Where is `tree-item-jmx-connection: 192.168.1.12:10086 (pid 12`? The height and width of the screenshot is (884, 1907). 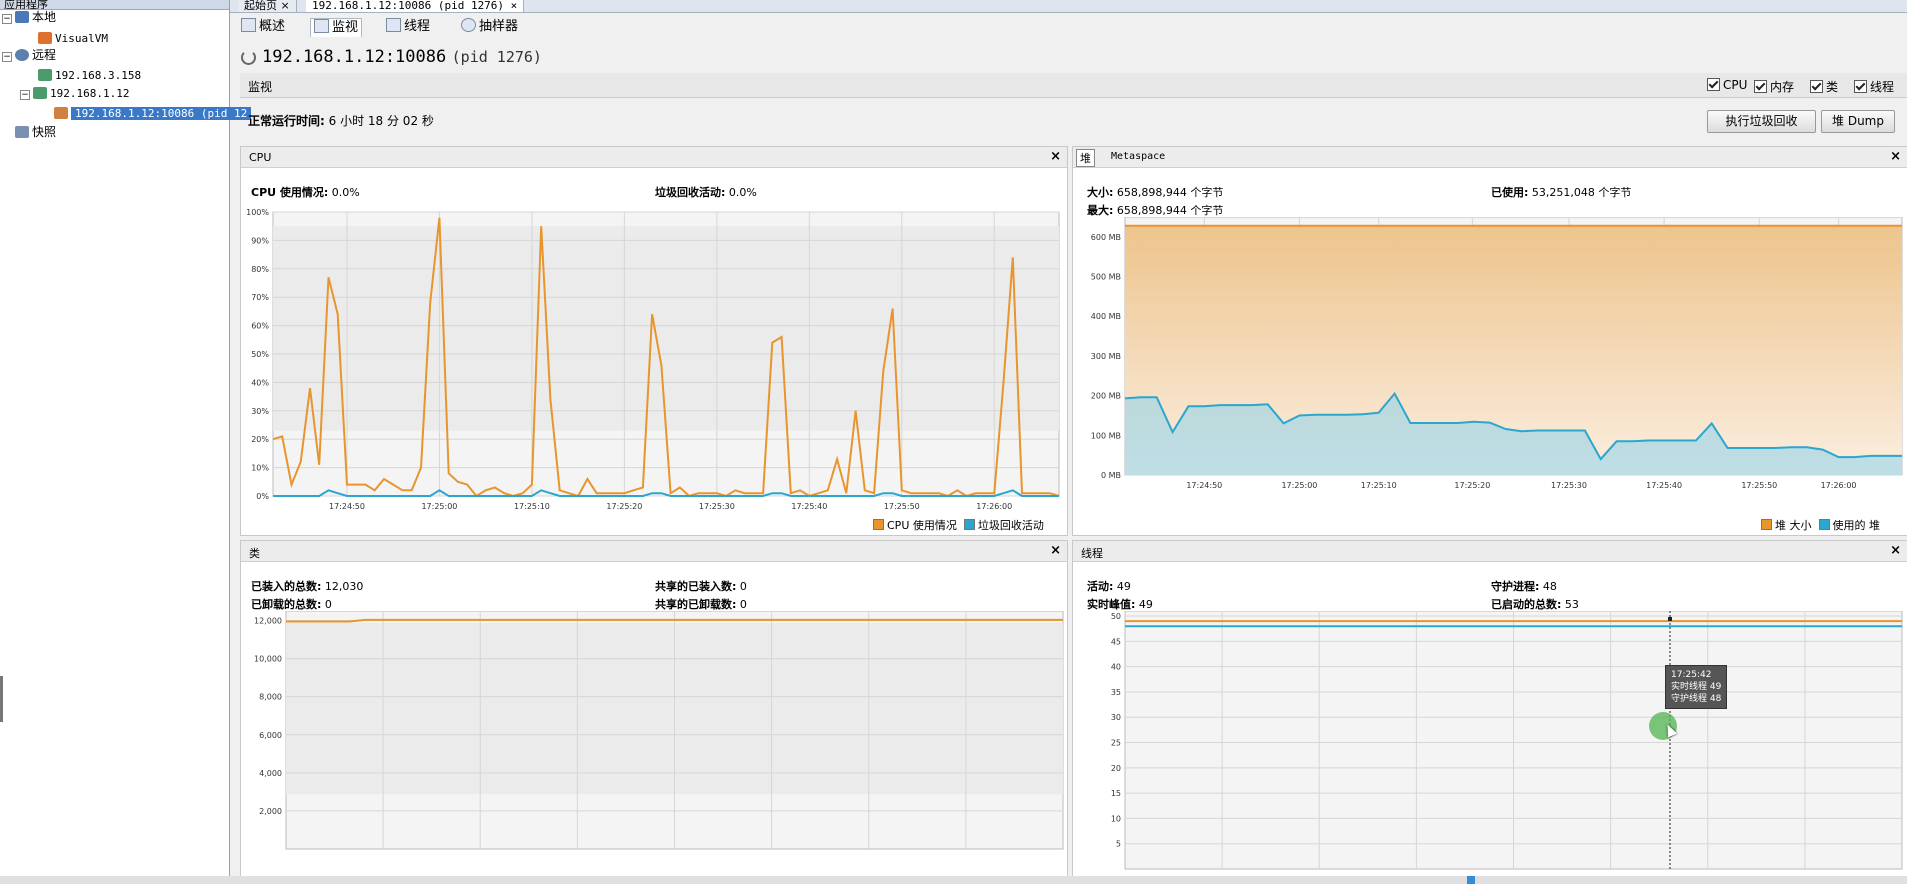 tree-item-jmx-connection: 192.168.1.12:10086 (pid 12 is located at coordinates (153, 113).